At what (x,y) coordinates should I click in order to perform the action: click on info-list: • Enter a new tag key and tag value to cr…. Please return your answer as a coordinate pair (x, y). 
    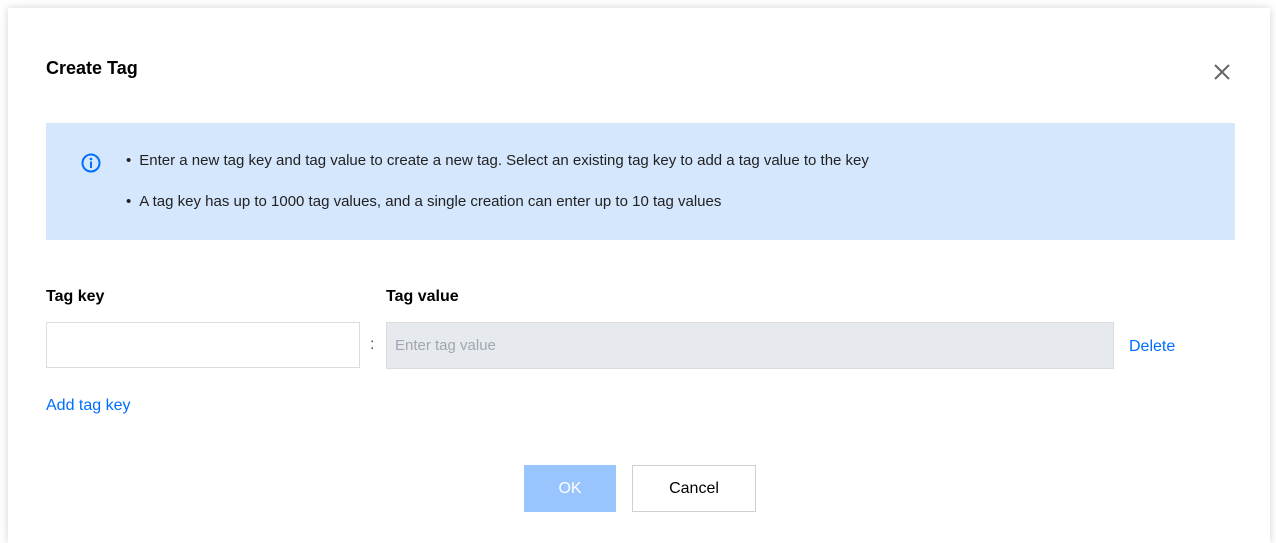
    Looking at the image, I should click on (497, 192).